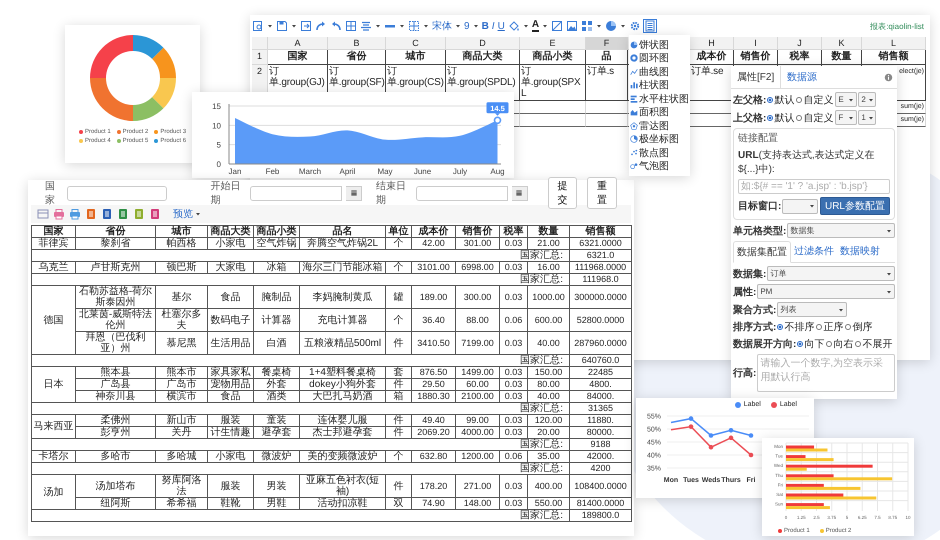  What do you see at coordinates (634, 85) in the screenshot?
I see `bar-chart-icon` at bounding box center [634, 85].